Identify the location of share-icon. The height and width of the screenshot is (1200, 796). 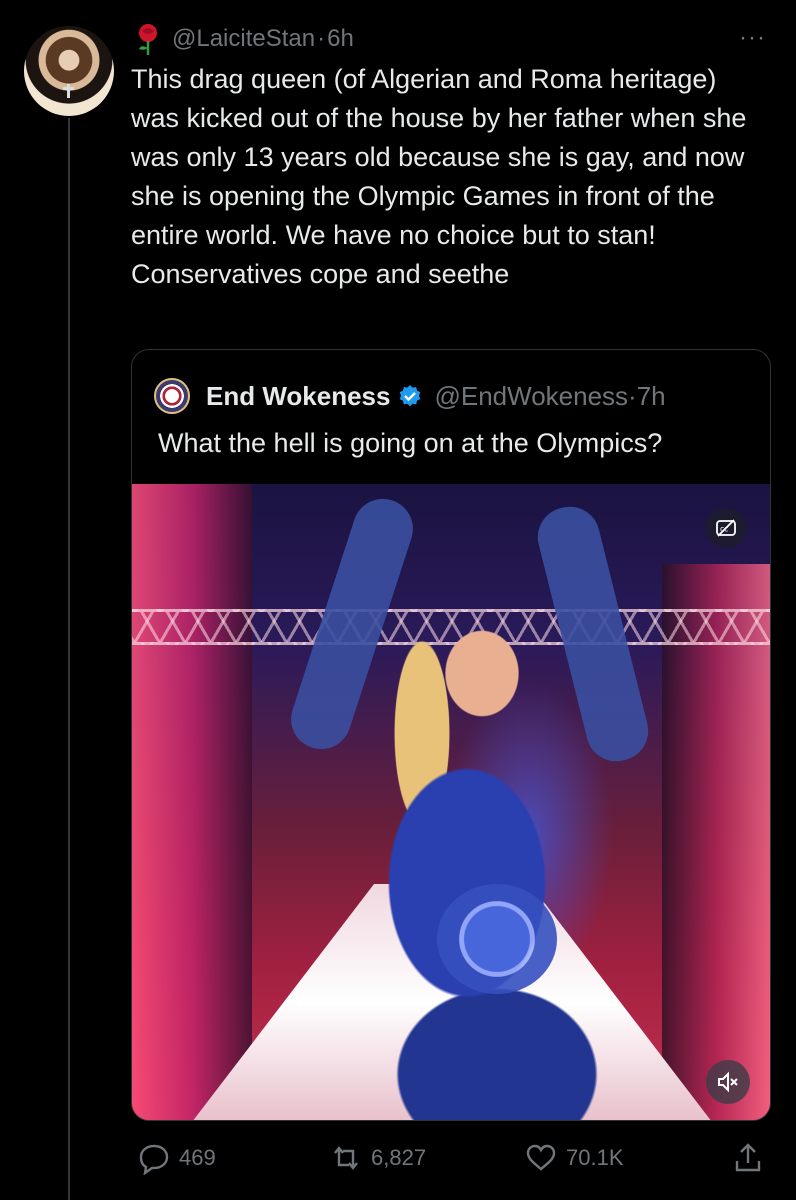
(748, 1157).